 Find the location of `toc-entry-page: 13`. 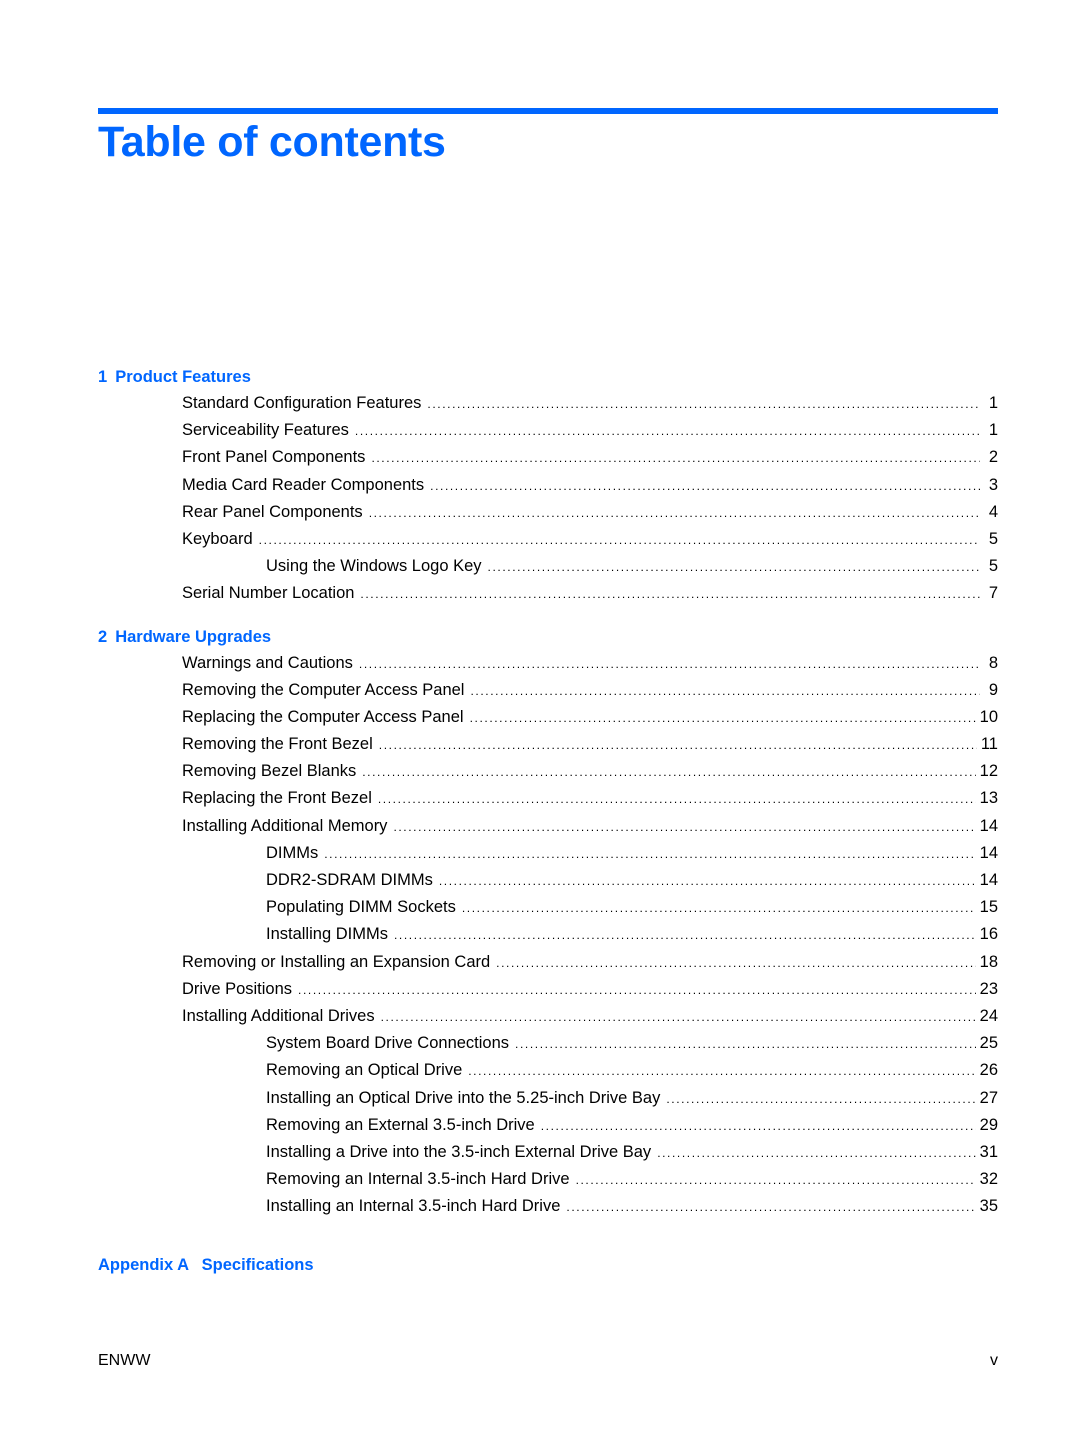

toc-entry-page: 13 is located at coordinates (988, 798).